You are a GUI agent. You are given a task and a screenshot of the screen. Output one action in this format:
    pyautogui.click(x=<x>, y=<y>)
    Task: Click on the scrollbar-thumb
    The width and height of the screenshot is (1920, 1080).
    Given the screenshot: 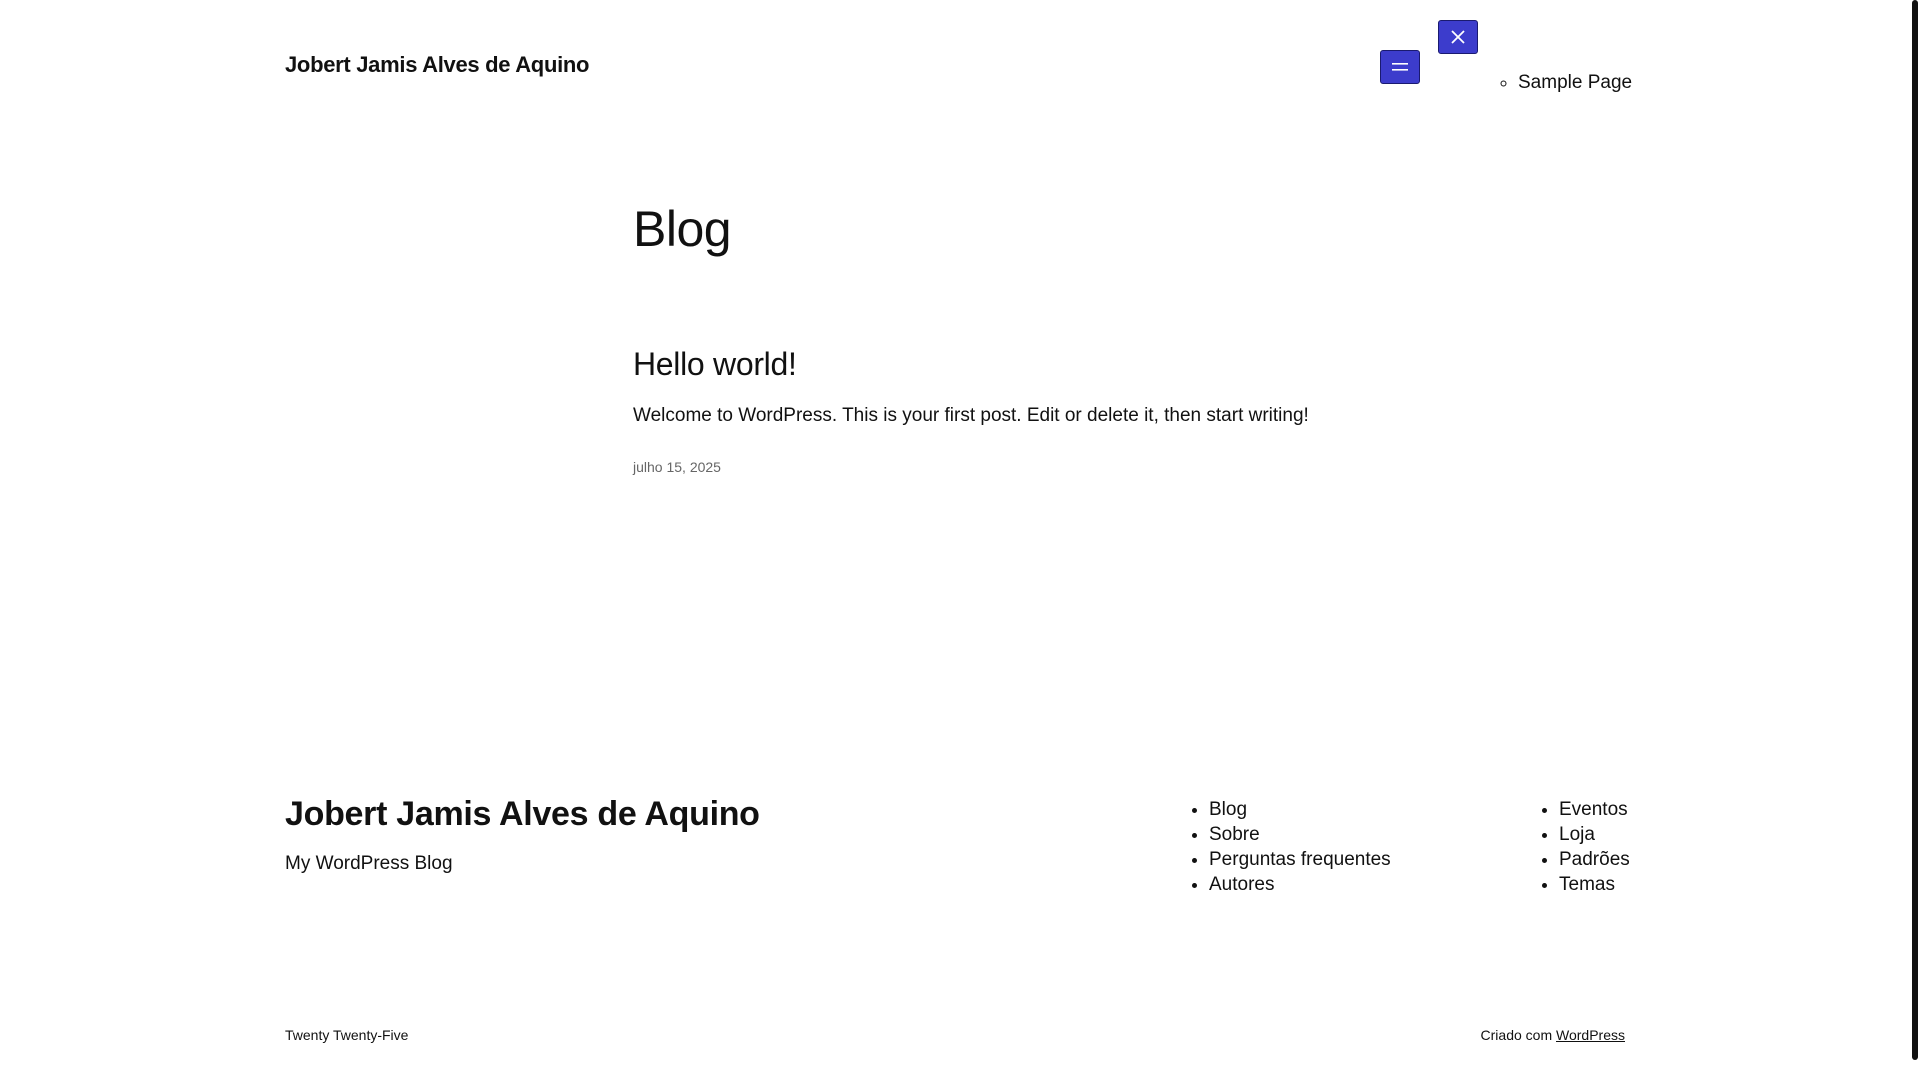 What is the action you would take?
    pyautogui.click(x=1915, y=530)
    